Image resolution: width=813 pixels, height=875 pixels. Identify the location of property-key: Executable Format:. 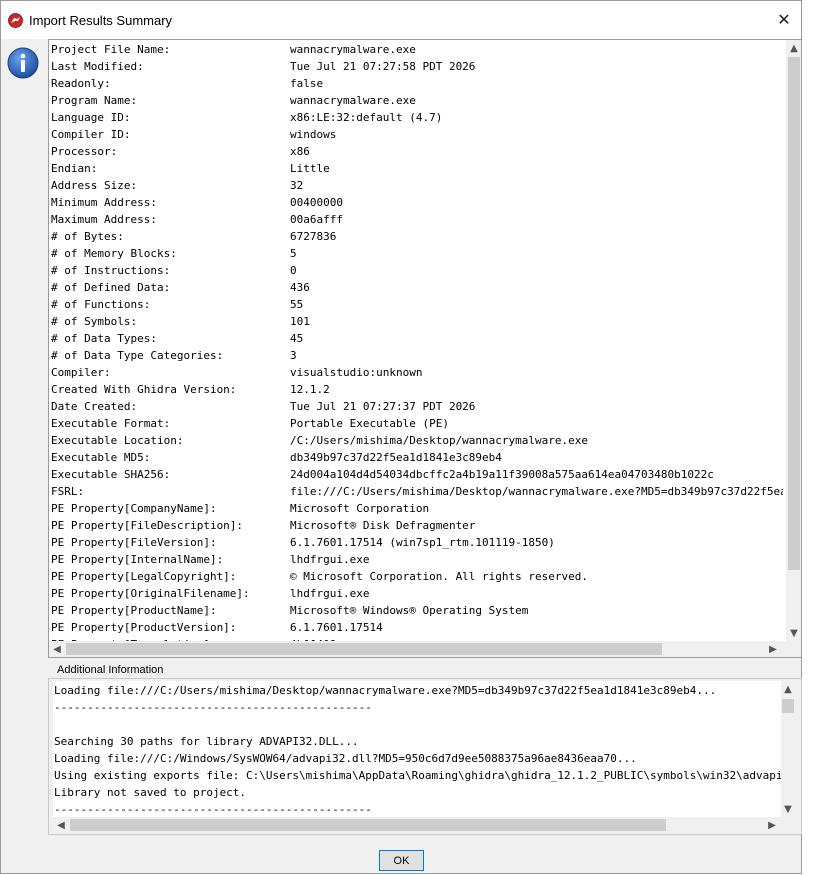
(111, 423).